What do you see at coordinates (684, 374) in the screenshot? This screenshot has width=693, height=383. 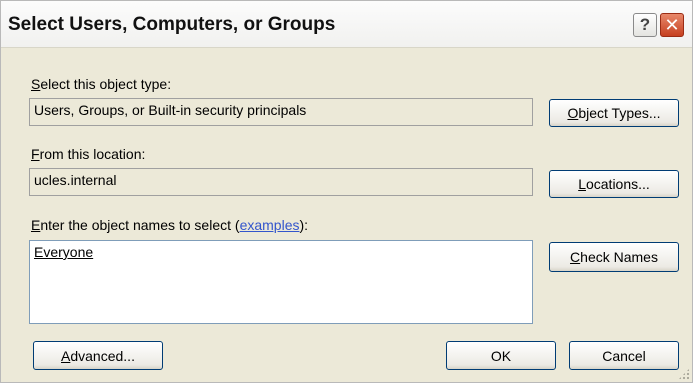 I see `resize-grip-icon` at bounding box center [684, 374].